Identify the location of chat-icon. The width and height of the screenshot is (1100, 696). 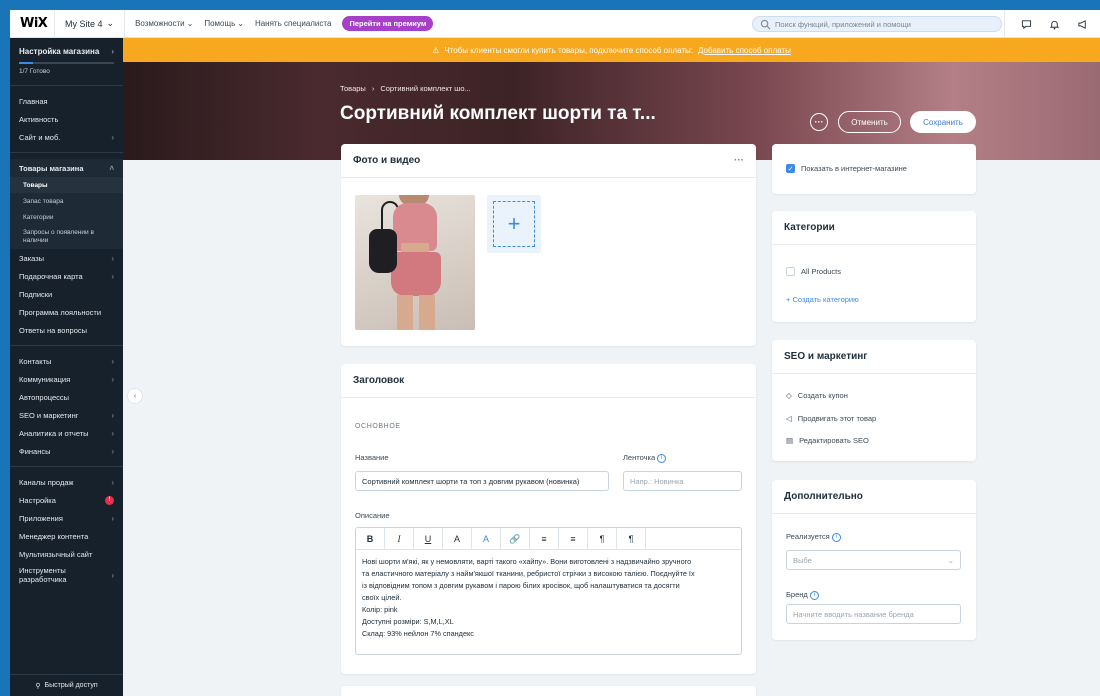
(1026, 24).